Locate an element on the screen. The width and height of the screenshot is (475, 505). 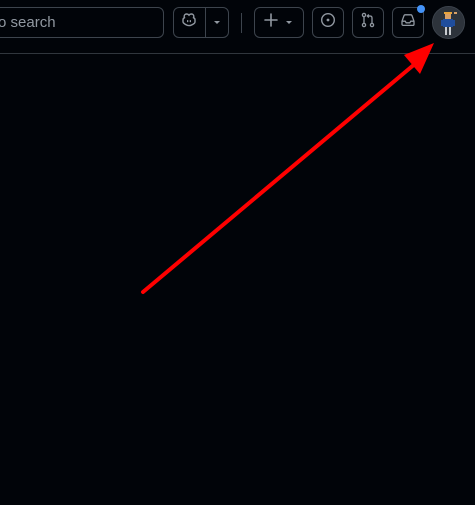
copilot-icon is located at coordinates (189, 22).